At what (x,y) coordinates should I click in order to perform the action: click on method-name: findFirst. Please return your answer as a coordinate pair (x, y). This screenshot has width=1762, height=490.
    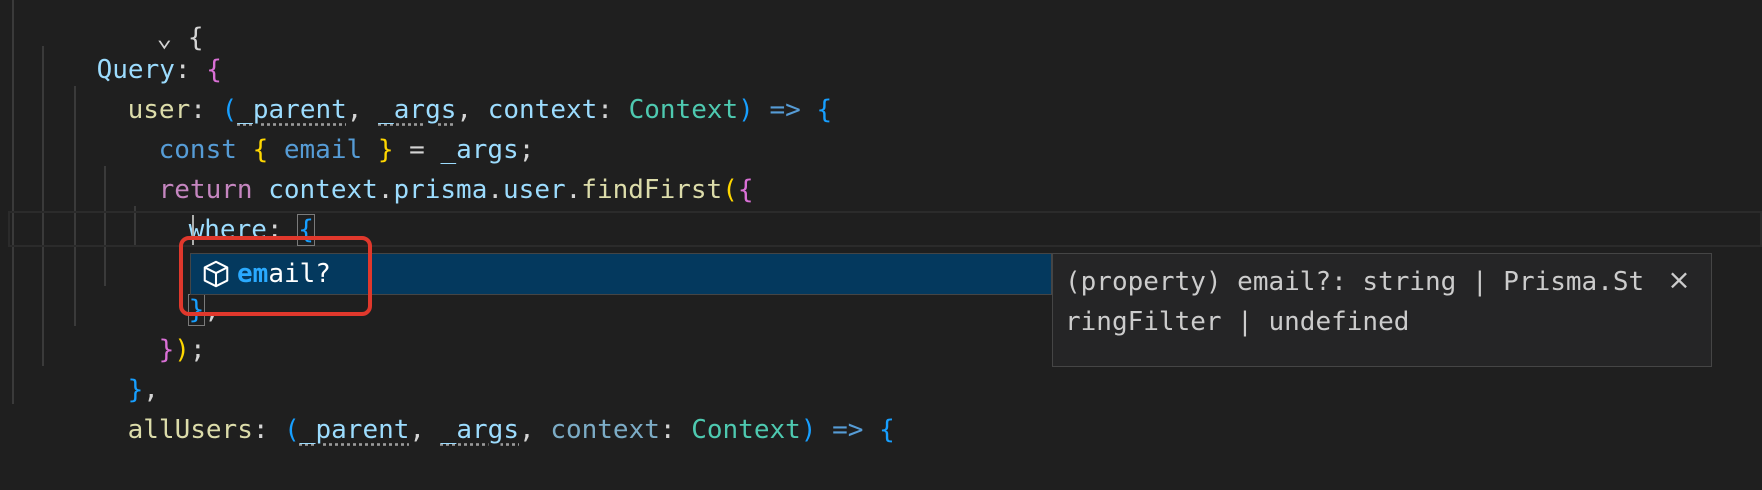
    Looking at the image, I should click on (652, 190).